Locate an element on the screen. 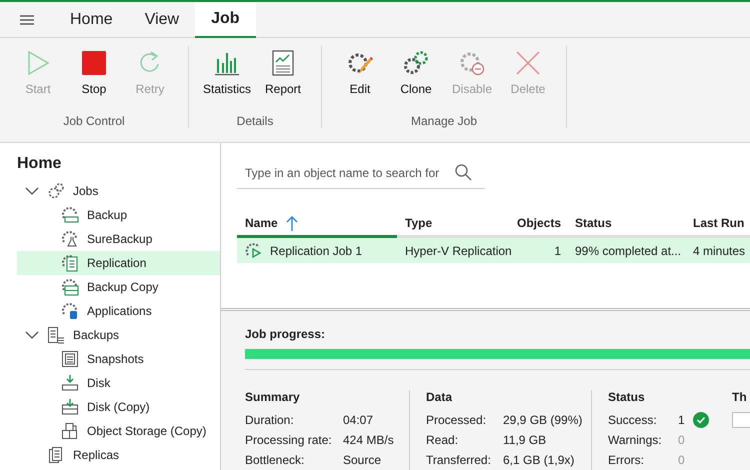  ribbon-button: Report is located at coordinates (283, 80).